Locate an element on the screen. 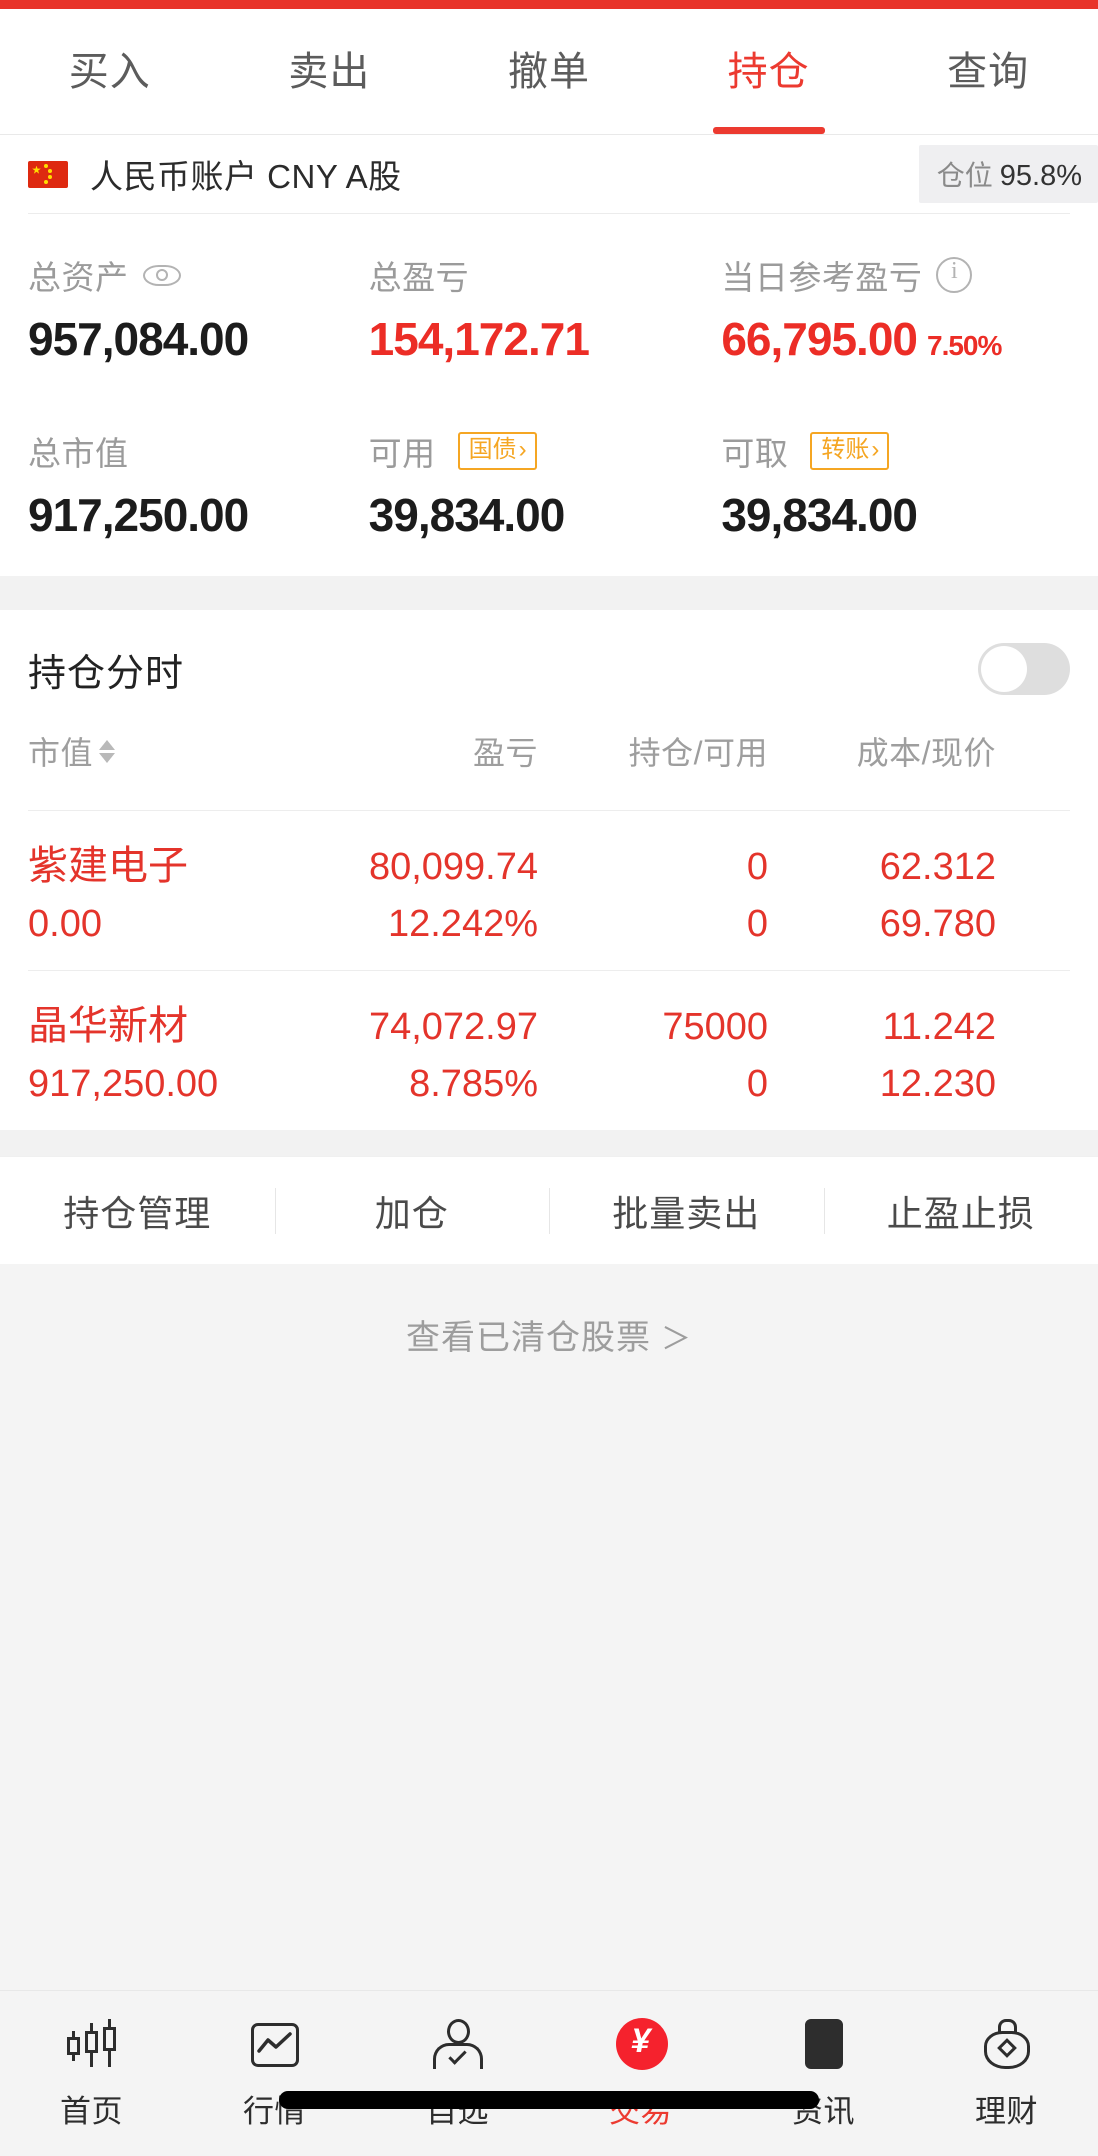  positions-table-header: 市值 盈亏 持仓/可用 成本/现价 is located at coordinates (549, 769).